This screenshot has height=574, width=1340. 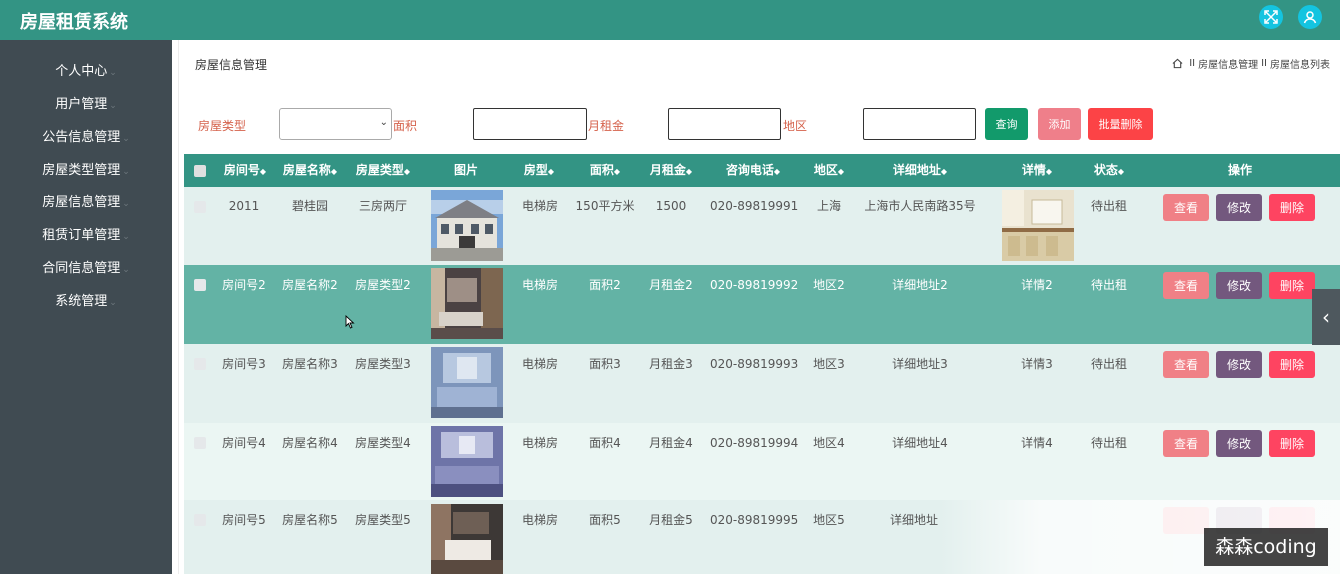 I want to click on cell-address: 详细地址4, so click(x=920, y=443).